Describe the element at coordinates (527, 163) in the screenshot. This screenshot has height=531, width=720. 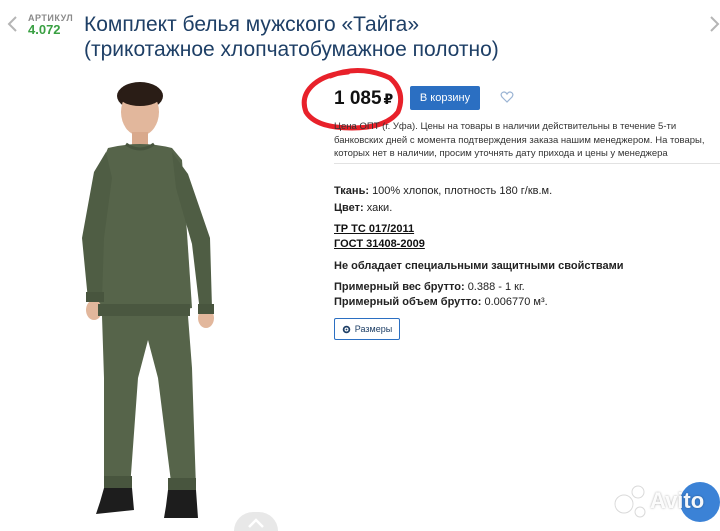
I see `divider` at that location.